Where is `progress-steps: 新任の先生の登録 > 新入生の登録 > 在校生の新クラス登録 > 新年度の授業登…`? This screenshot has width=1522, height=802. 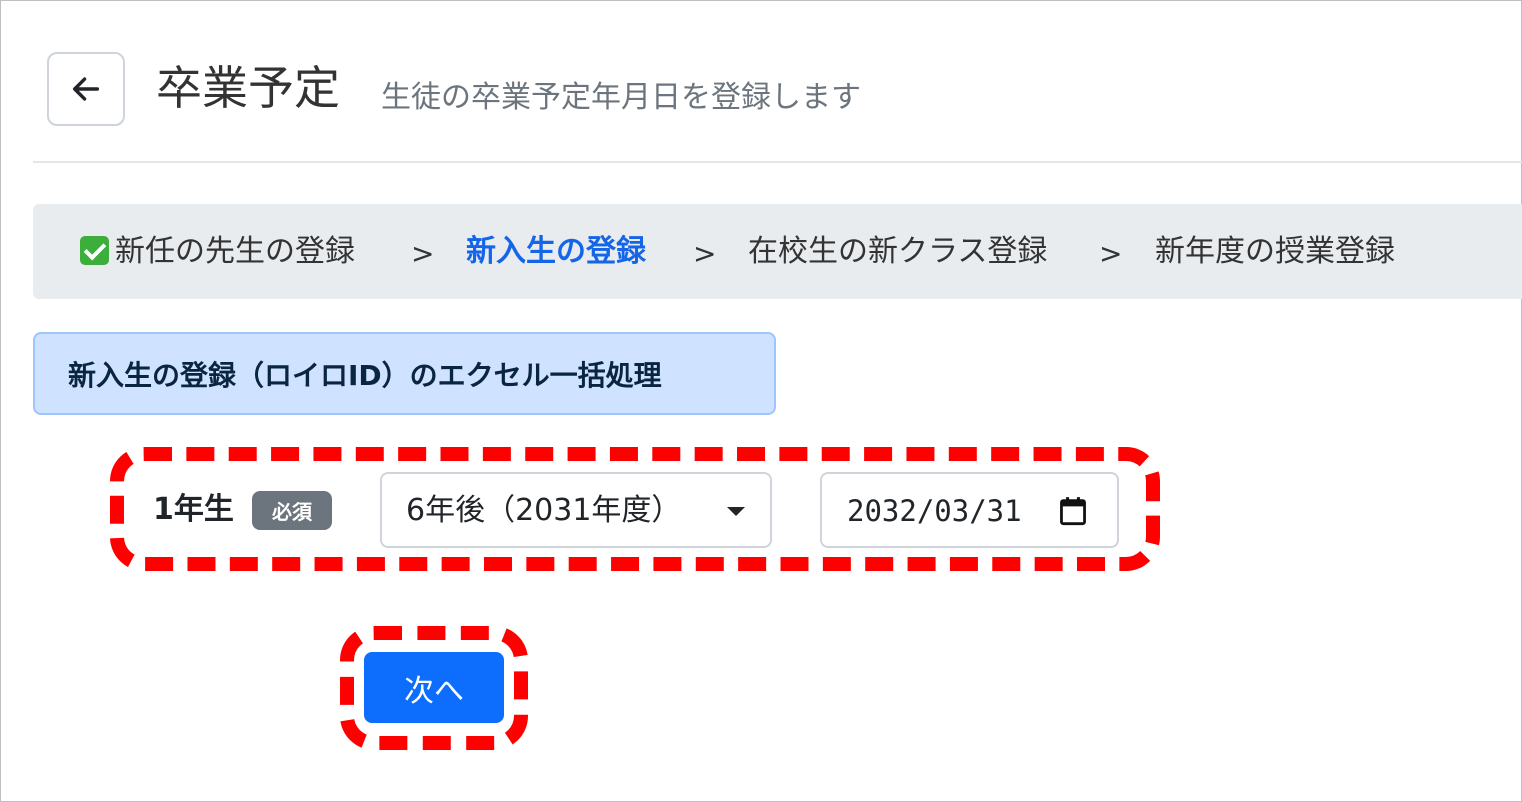
progress-steps: 新任の先生の登録 > 新入生の登録 > 在校生の新クラス登録 > 新年度の授業登… is located at coordinates (777, 251).